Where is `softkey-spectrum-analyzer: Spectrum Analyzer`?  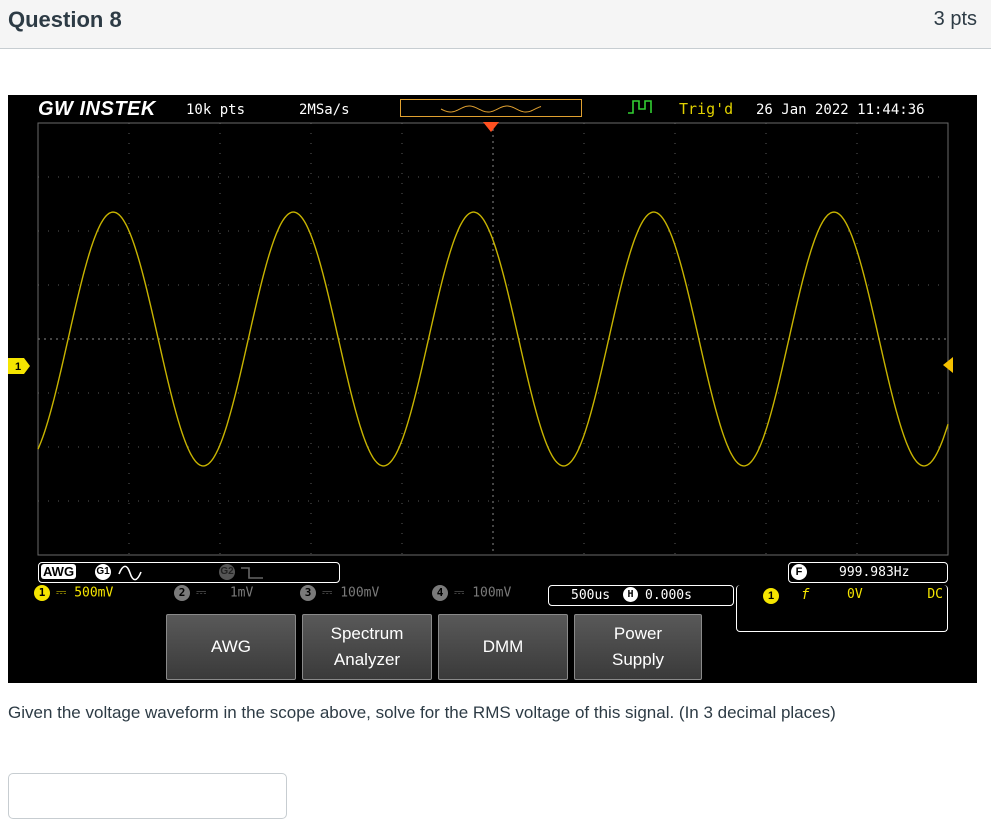
softkey-spectrum-analyzer: Spectrum Analyzer is located at coordinates (367, 647).